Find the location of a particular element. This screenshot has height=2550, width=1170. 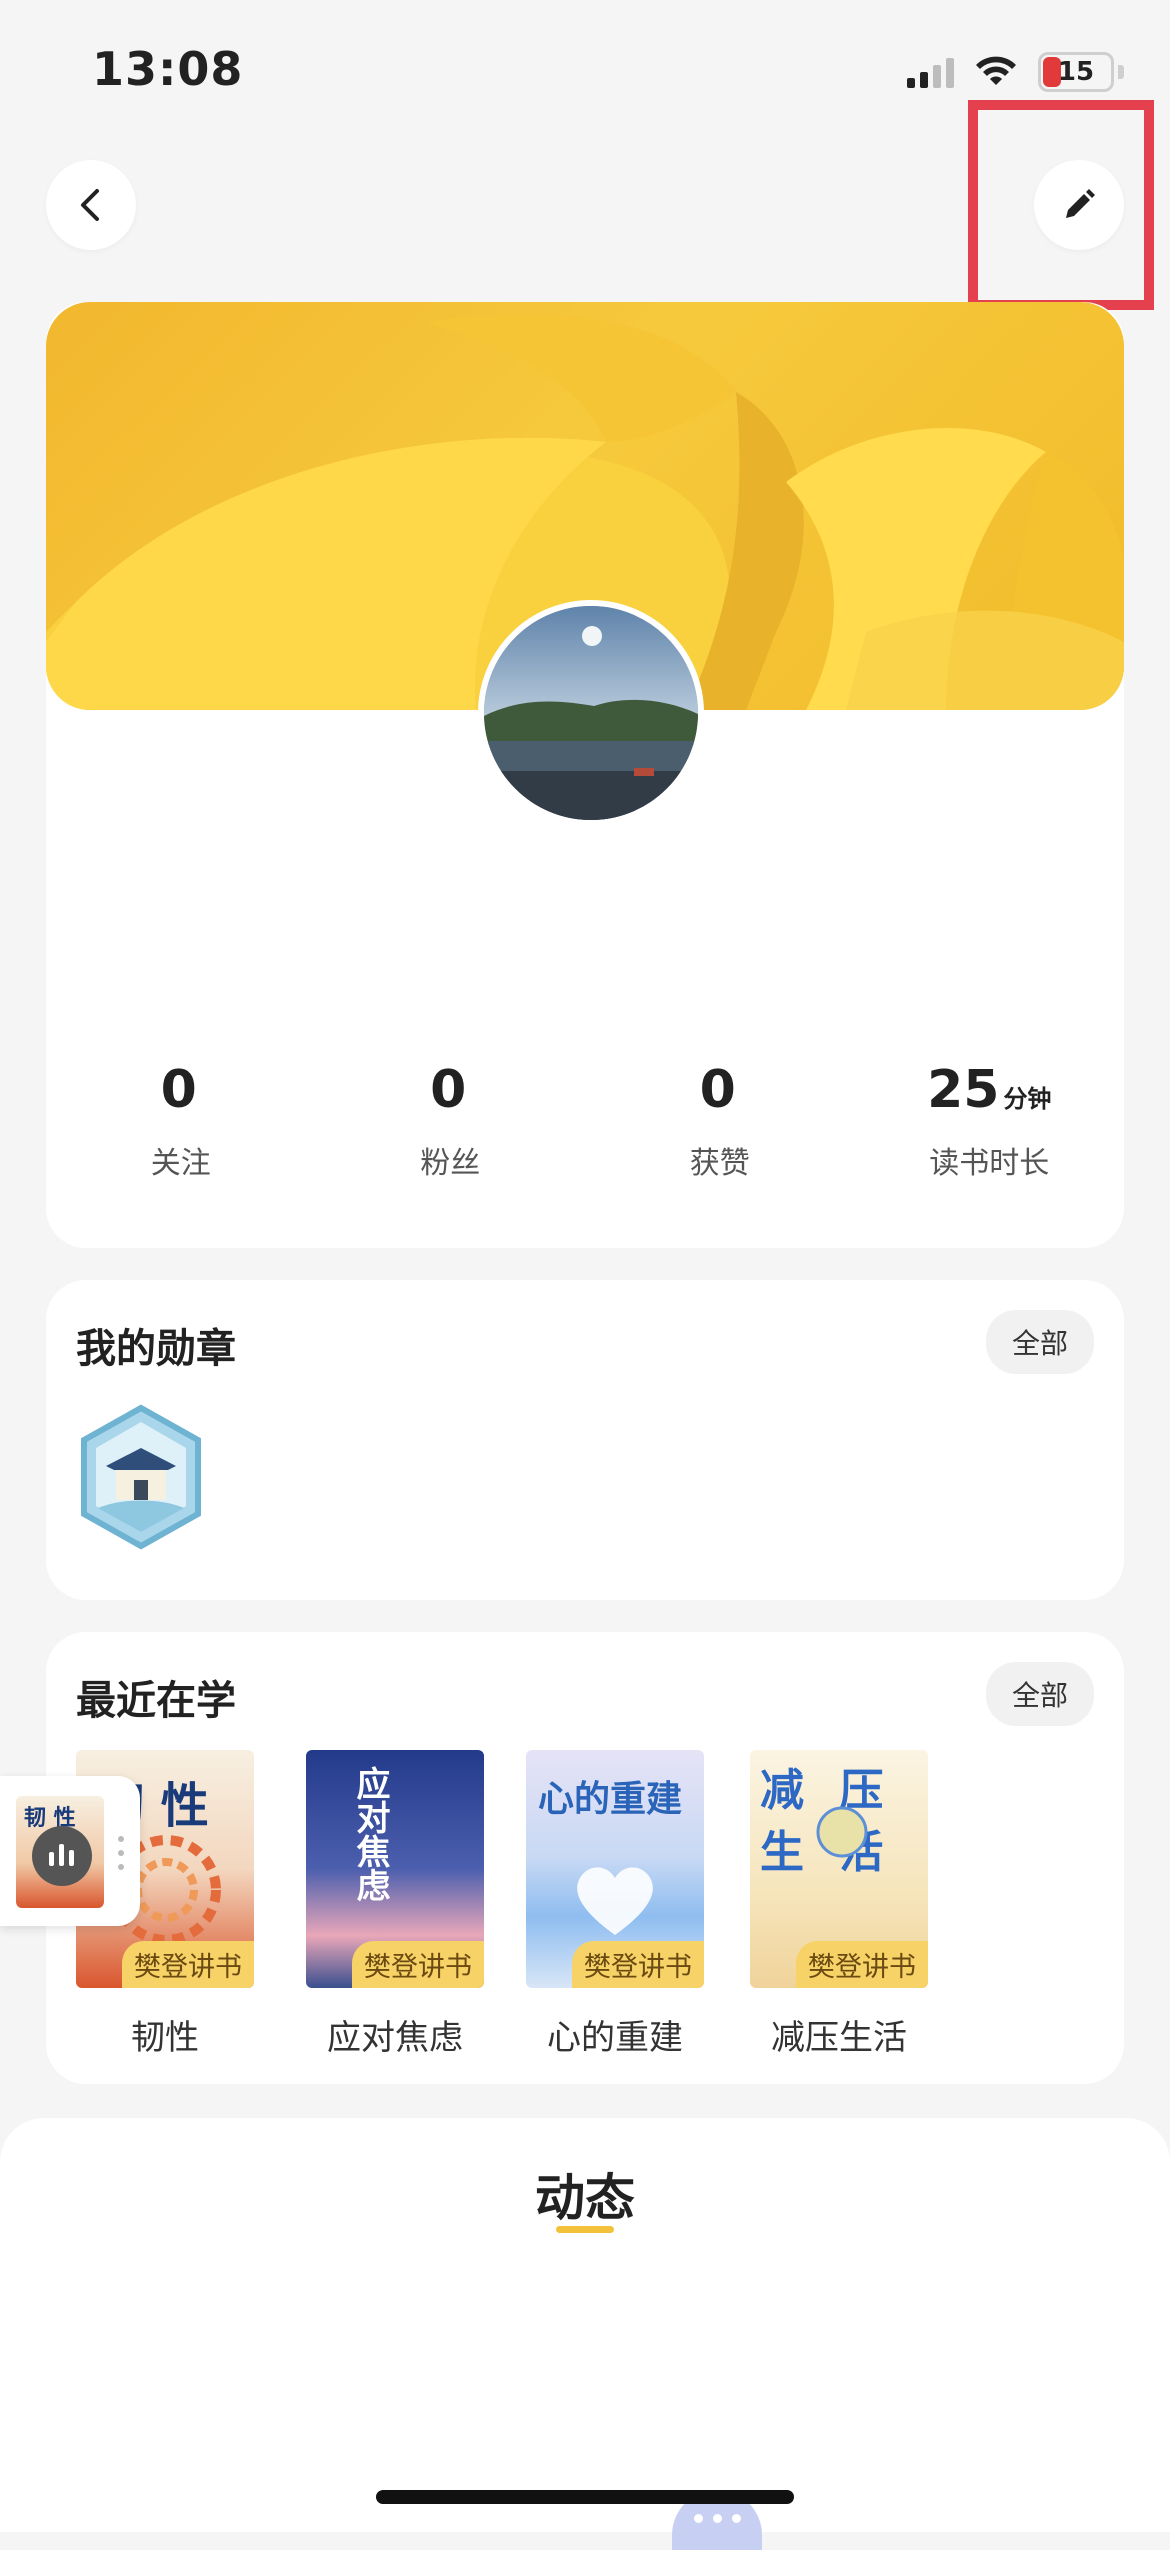

book-item: 减 压 生 活 樊登讲书 is located at coordinates (839, 1869).